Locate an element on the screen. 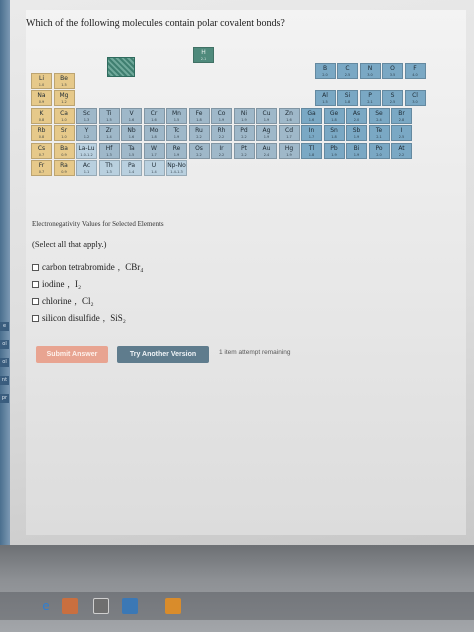  option-label: chlorine is located at coordinates (57, 301).